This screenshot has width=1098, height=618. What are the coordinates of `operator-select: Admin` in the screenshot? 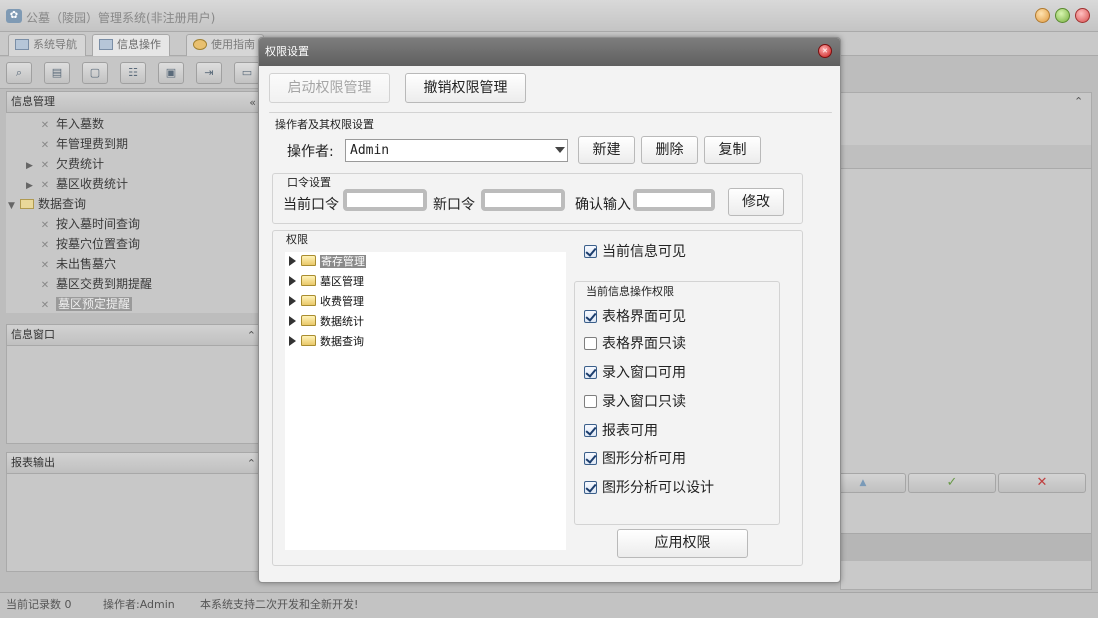 It's located at (456, 150).